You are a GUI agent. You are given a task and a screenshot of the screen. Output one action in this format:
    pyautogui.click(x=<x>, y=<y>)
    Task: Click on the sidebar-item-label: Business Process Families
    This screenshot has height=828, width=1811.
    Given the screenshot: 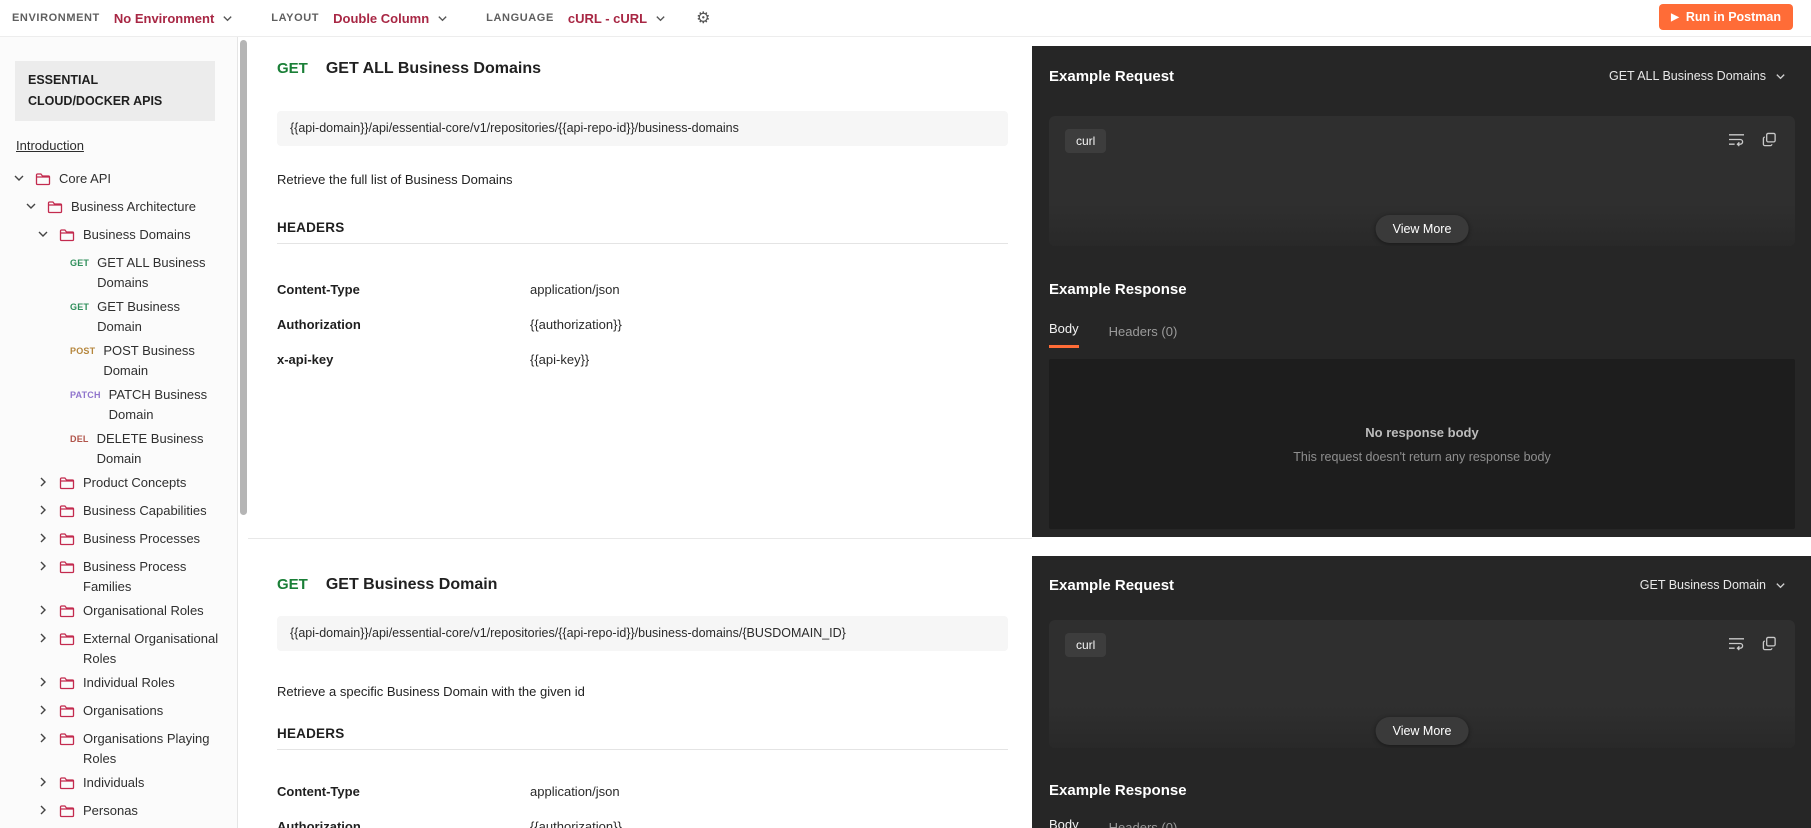 What is the action you would take?
    pyautogui.click(x=135, y=576)
    